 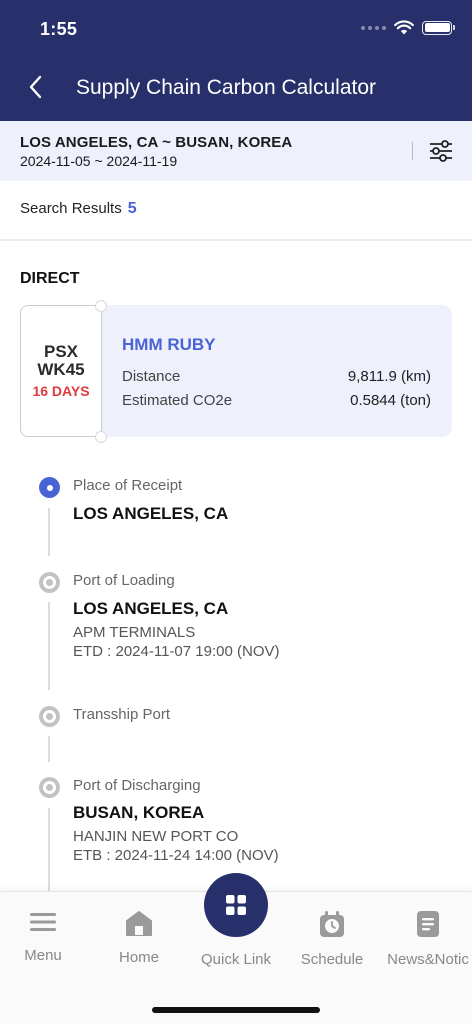 I want to click on route-dates: 2024-11-05 ~ 2024-11-19, so click(x=99, y=161).